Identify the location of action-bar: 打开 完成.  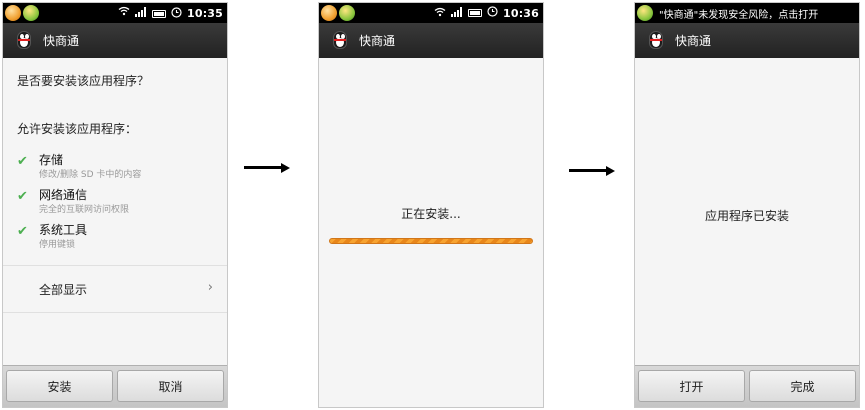
(747, 386).